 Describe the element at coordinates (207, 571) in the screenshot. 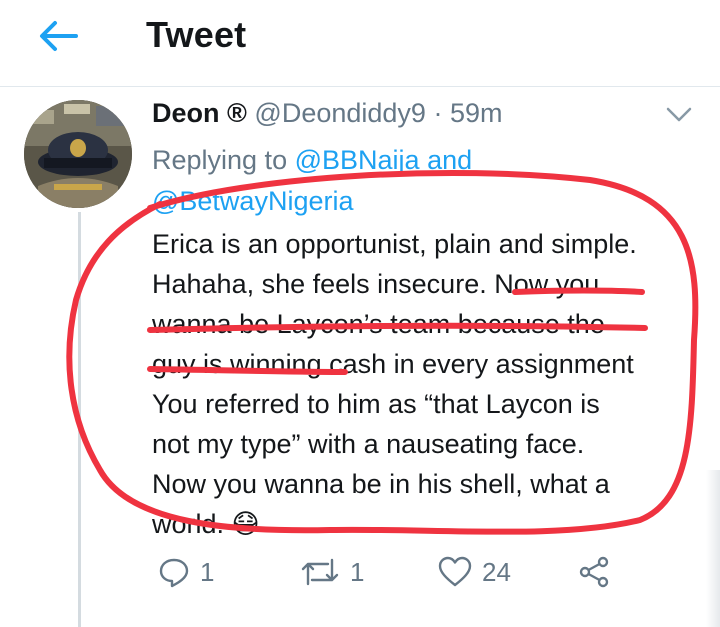

I see `reply-count: 1` at that location.